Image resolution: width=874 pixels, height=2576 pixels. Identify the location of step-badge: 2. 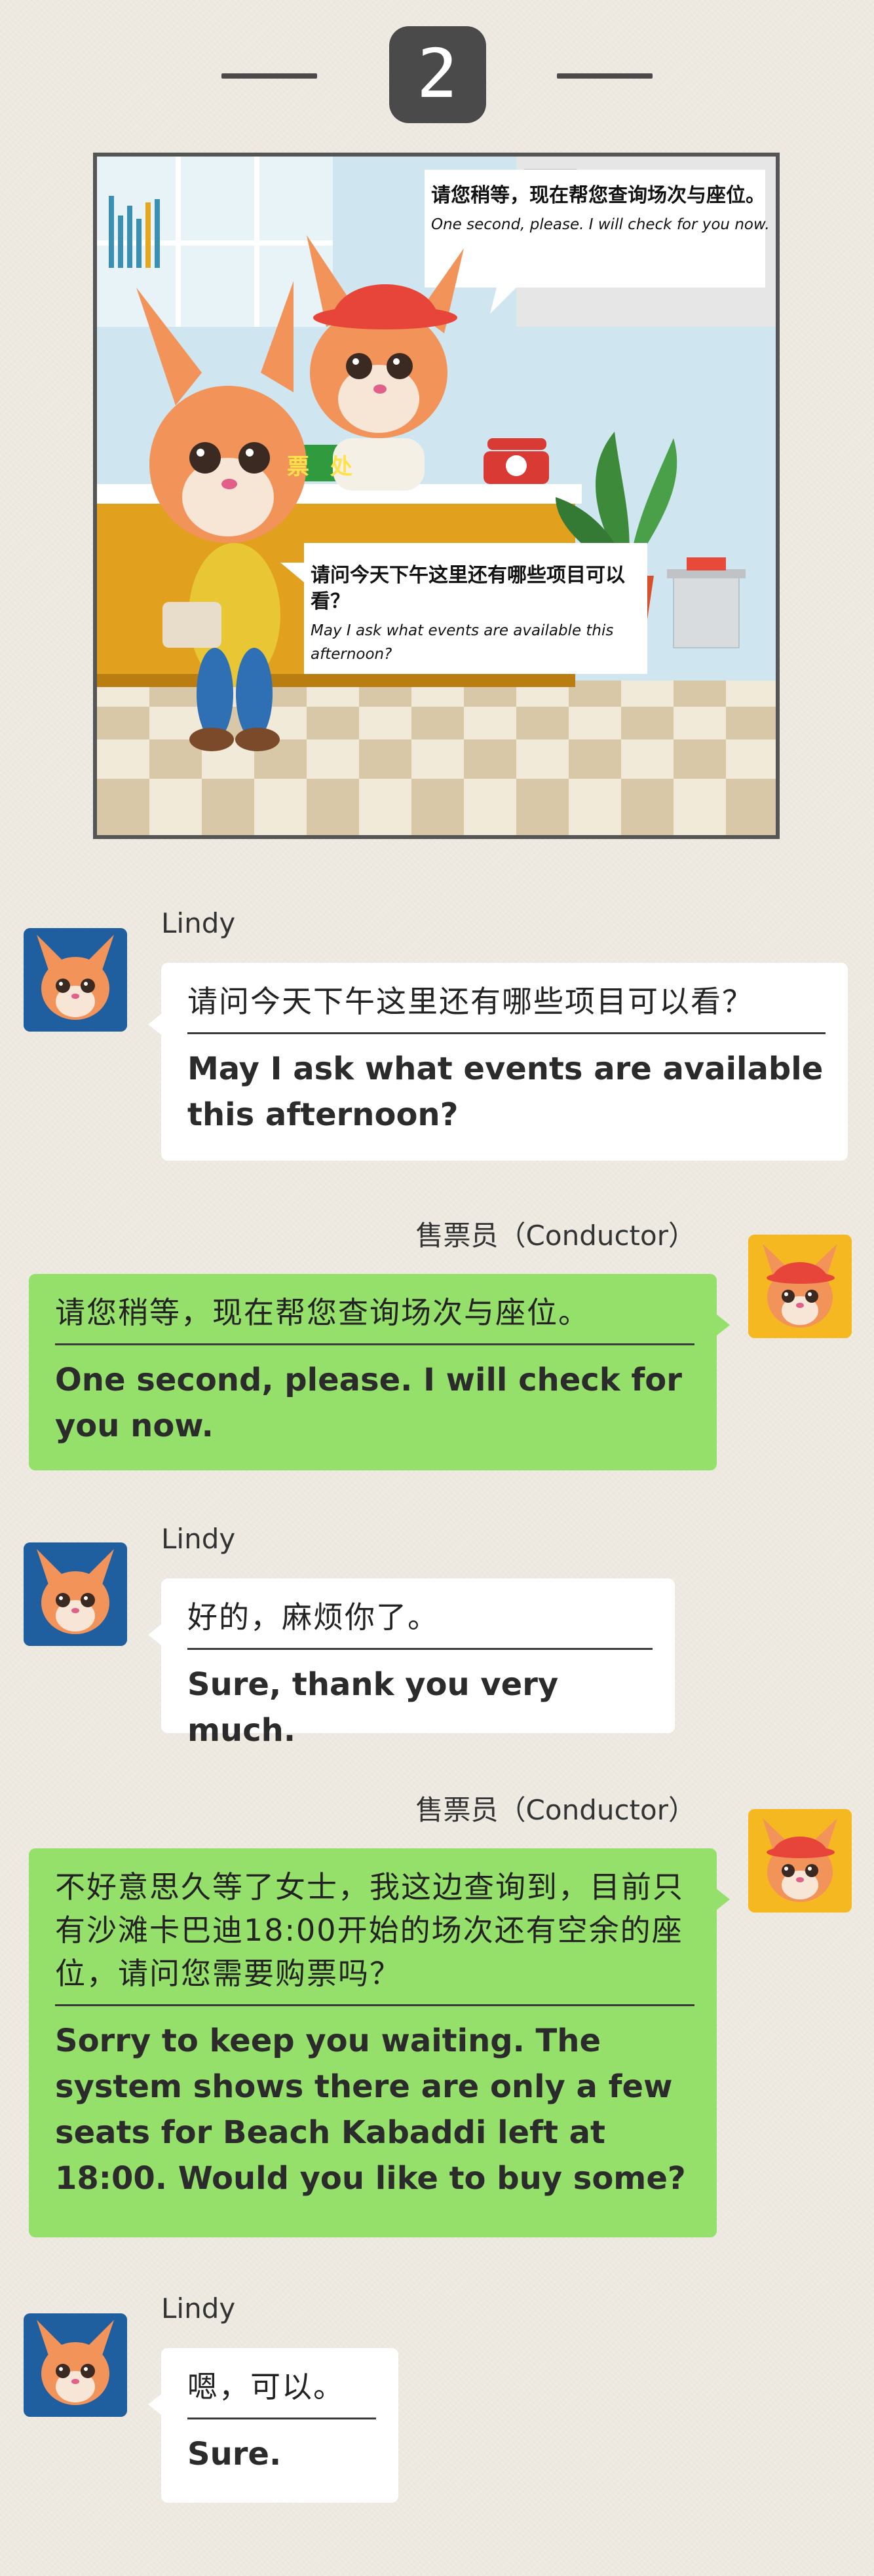
(437, 74).